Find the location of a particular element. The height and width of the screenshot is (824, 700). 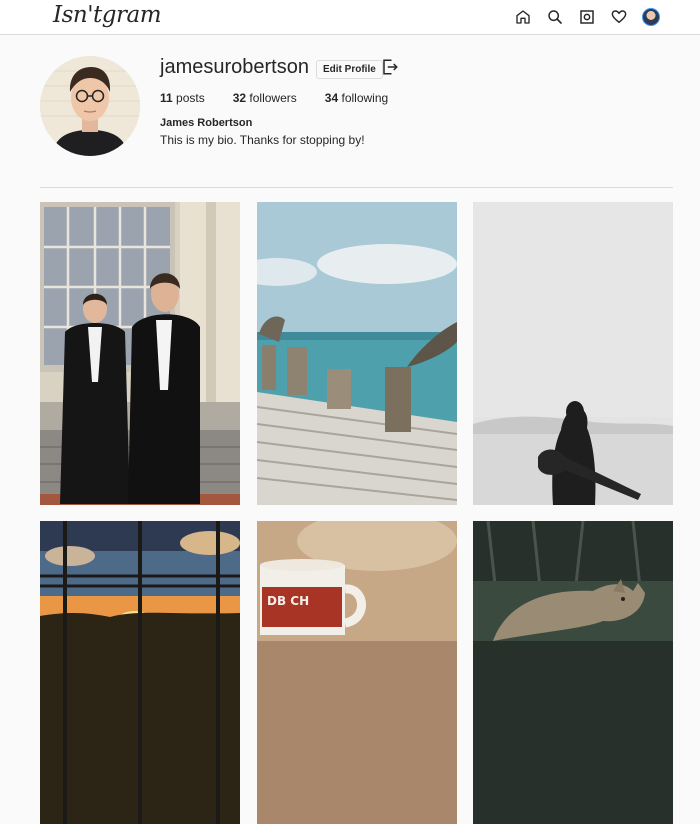

home-icon is located at coordinates (523, 17).